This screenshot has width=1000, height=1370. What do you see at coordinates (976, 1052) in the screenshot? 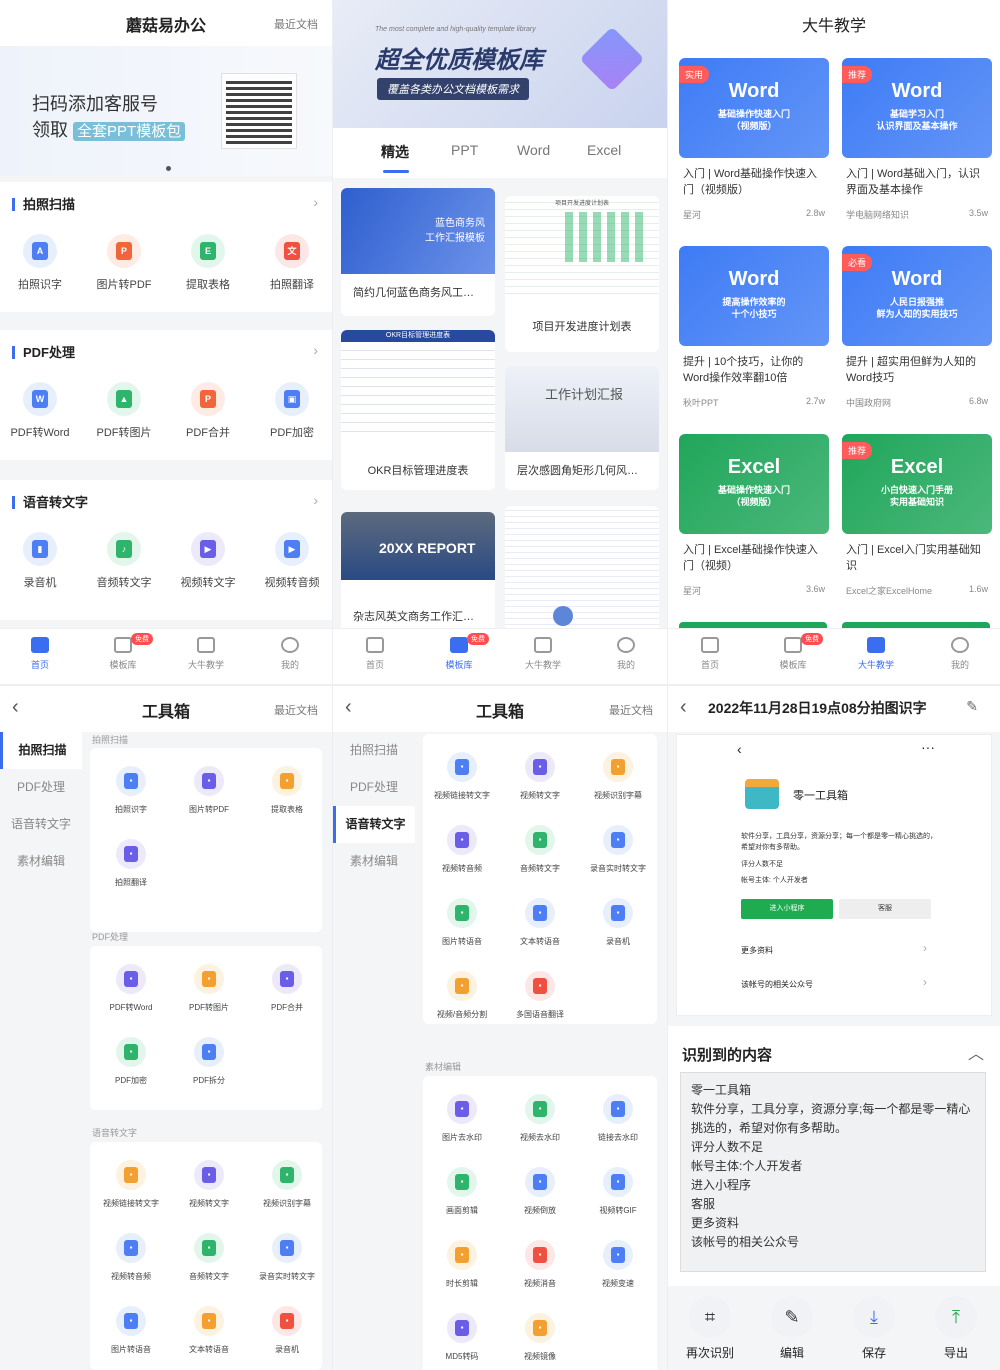
I see `collapse-icon: ︿` at bounding box center [976, 1052].